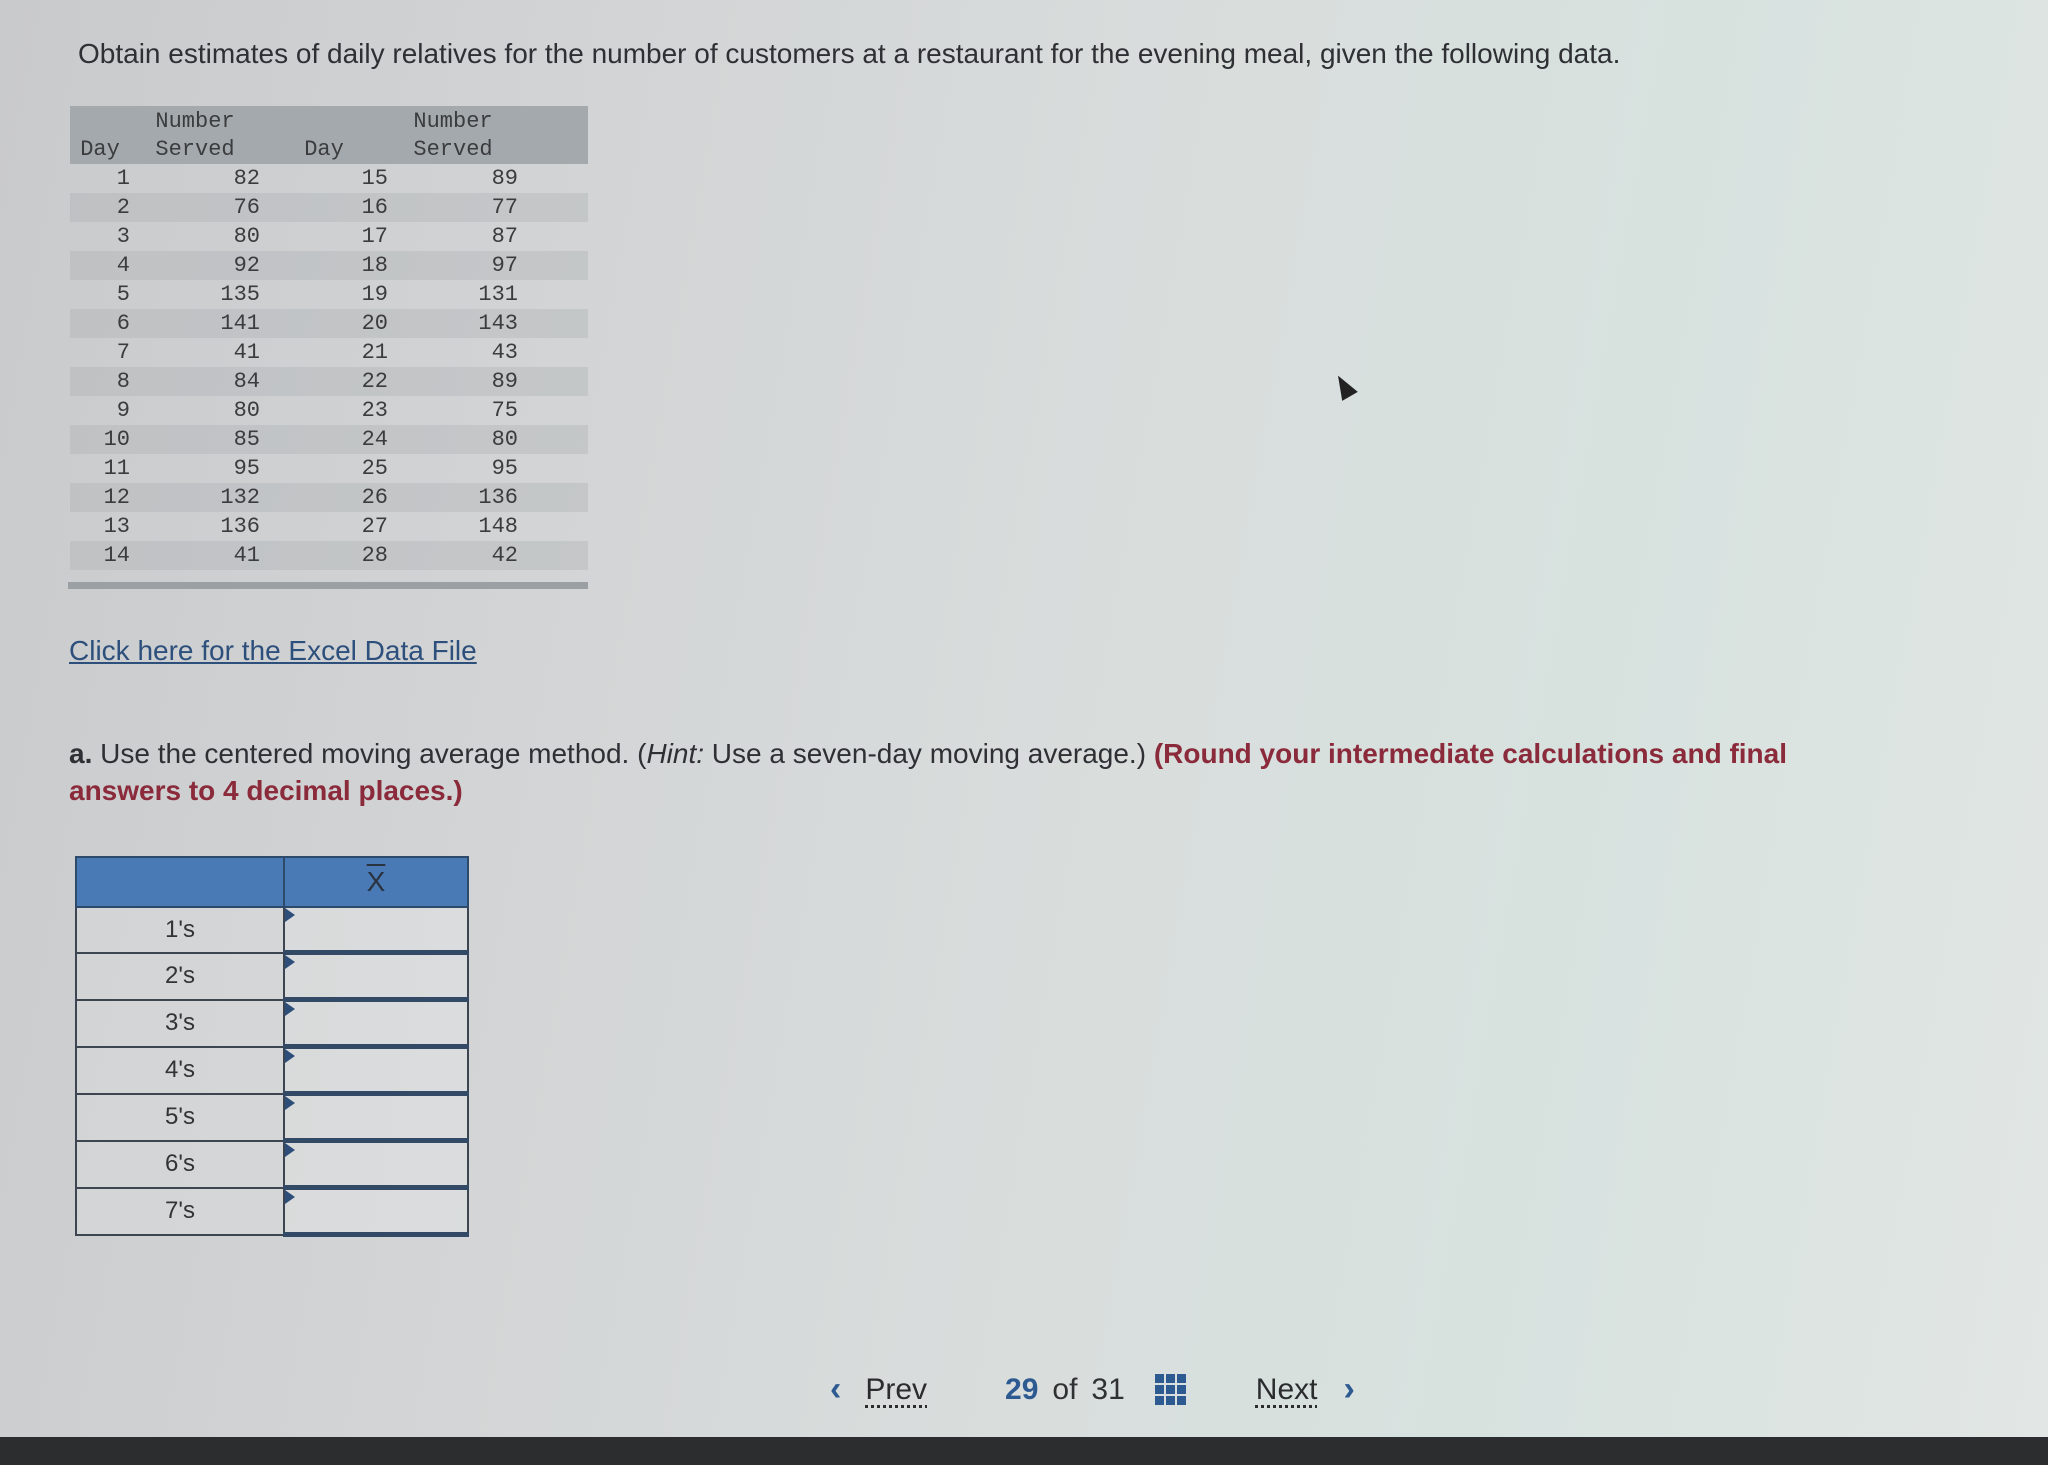  What do you see at coordinates (246, 178) in the screenshot?
I see `served-cell: 82` at bounding box center [246, 178].